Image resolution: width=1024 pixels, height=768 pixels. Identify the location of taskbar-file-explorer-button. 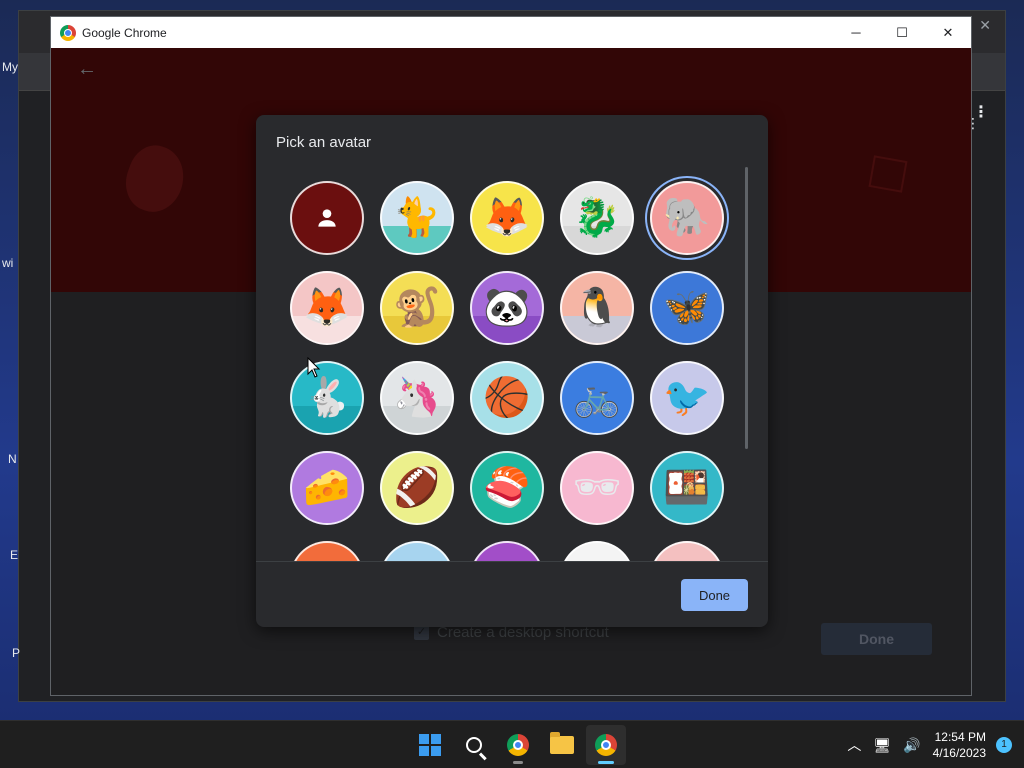
(562, 745).